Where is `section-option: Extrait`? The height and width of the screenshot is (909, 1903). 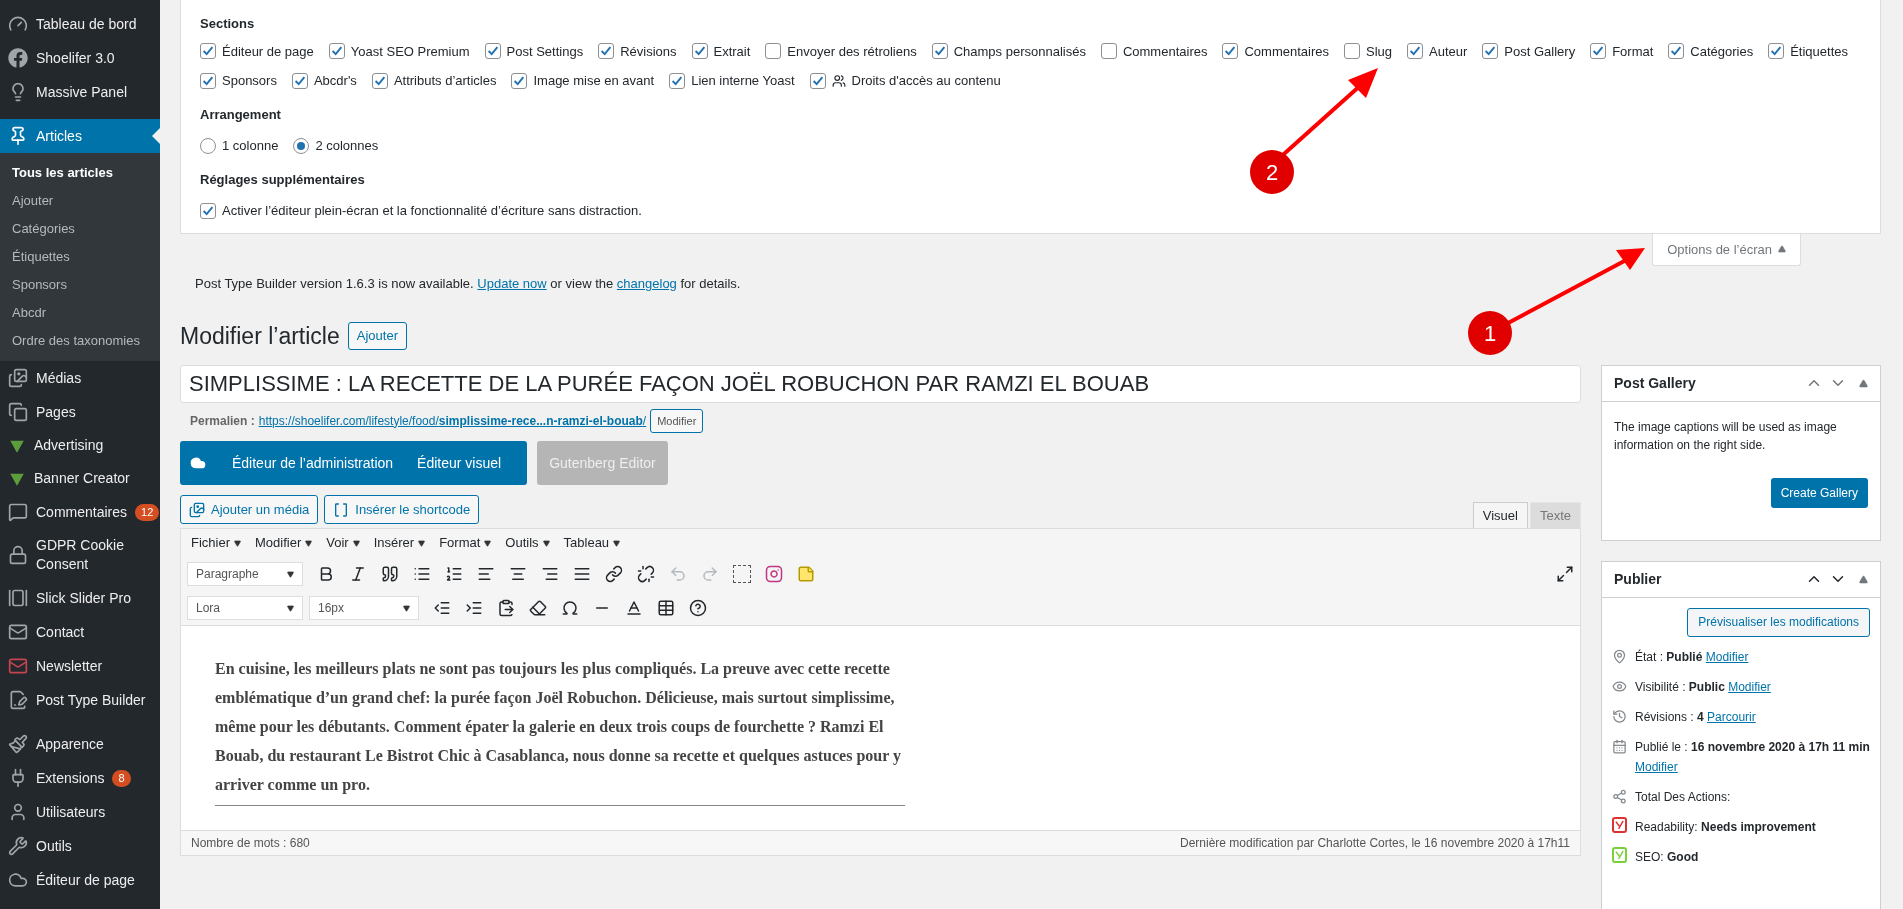 section-option: Extrait is located at coordinates (721, 51).